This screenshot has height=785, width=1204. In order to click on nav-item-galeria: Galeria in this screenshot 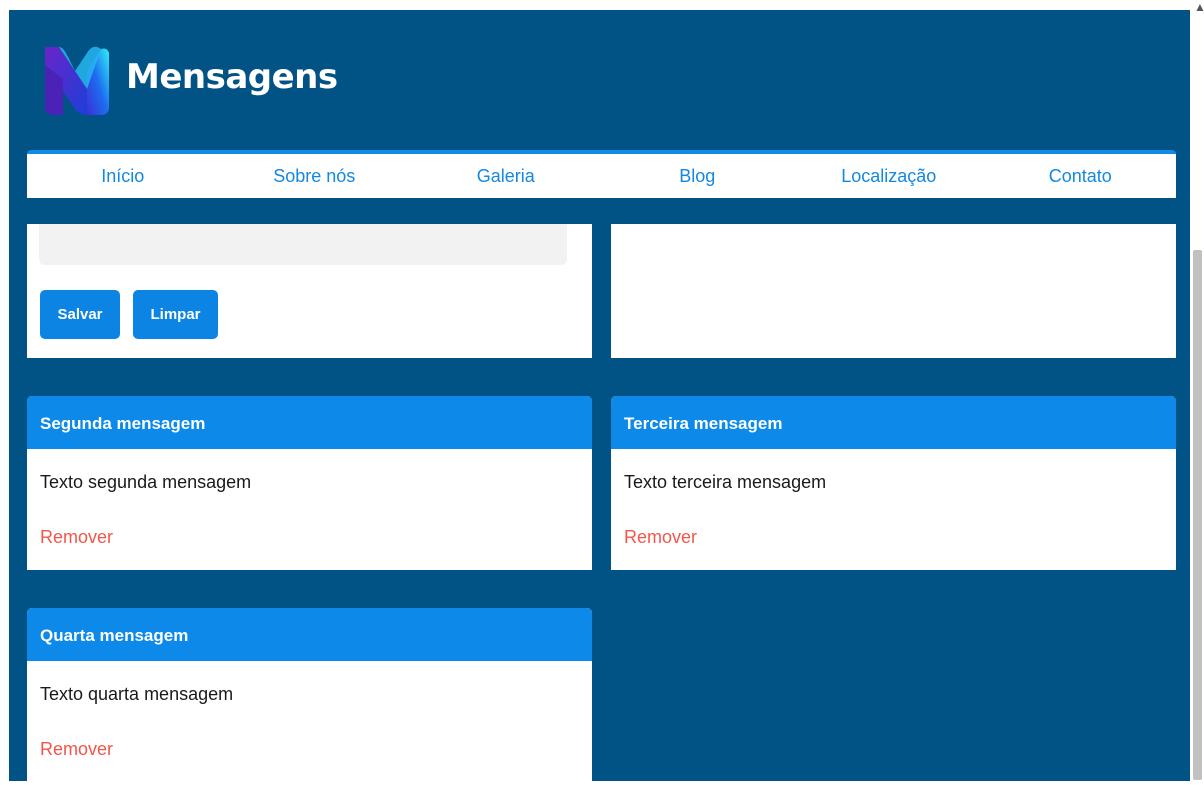, I will do `click(506, 176)`.